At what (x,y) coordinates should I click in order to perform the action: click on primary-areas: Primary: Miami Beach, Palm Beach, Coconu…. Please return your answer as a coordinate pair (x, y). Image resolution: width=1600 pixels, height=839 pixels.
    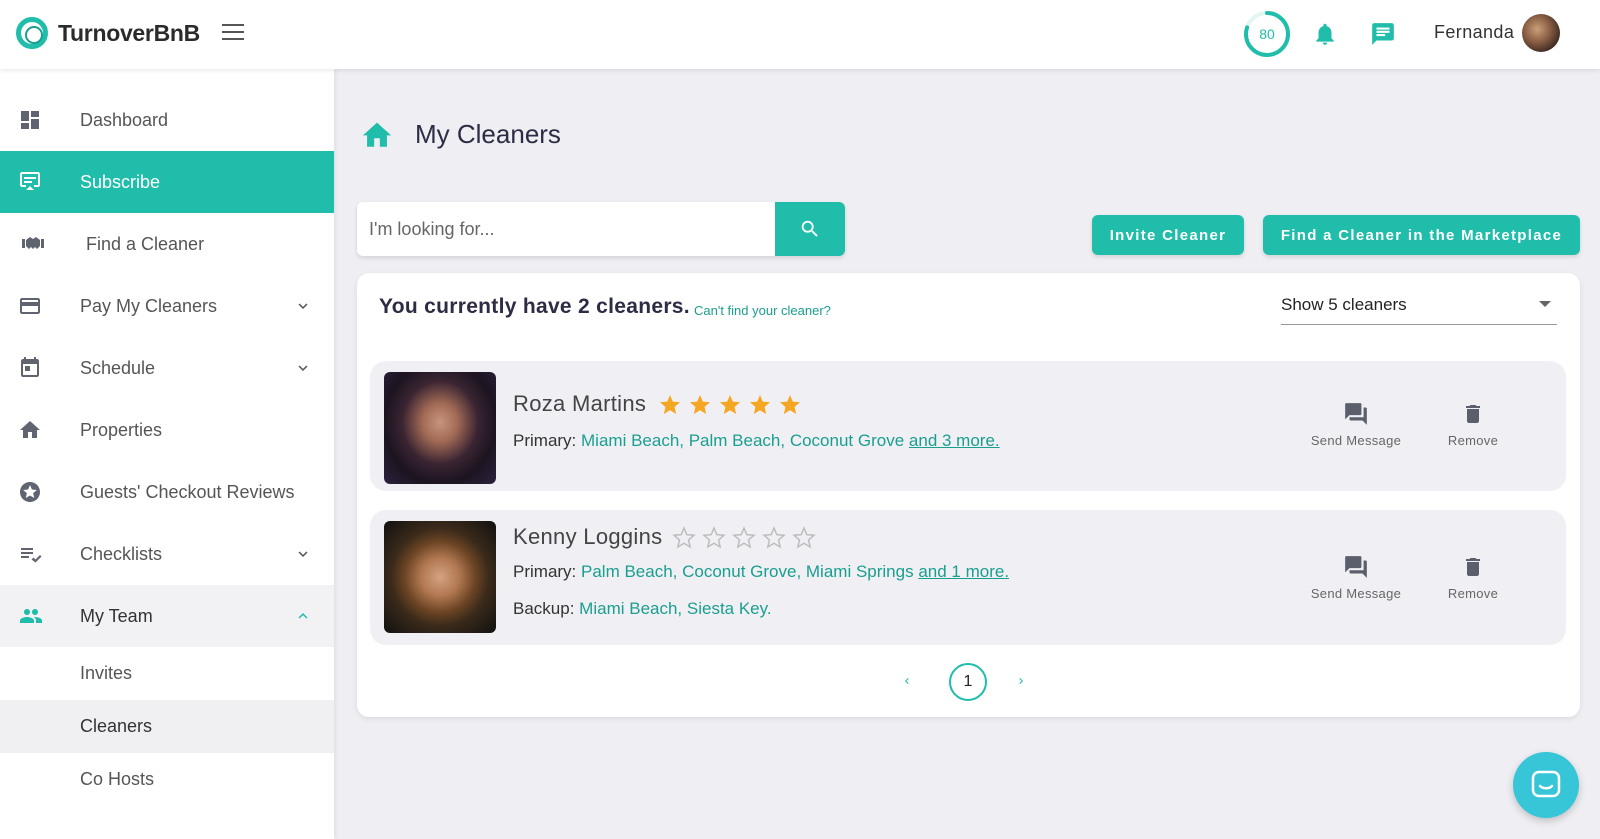
    Looking at the image, I should click on (756, 441).